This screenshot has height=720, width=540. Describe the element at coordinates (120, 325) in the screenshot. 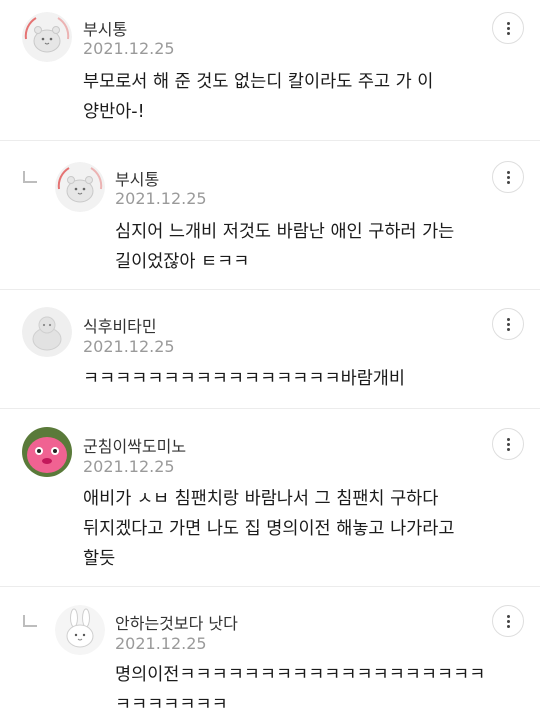

I see `comment-author: 식후비타민` at that location.